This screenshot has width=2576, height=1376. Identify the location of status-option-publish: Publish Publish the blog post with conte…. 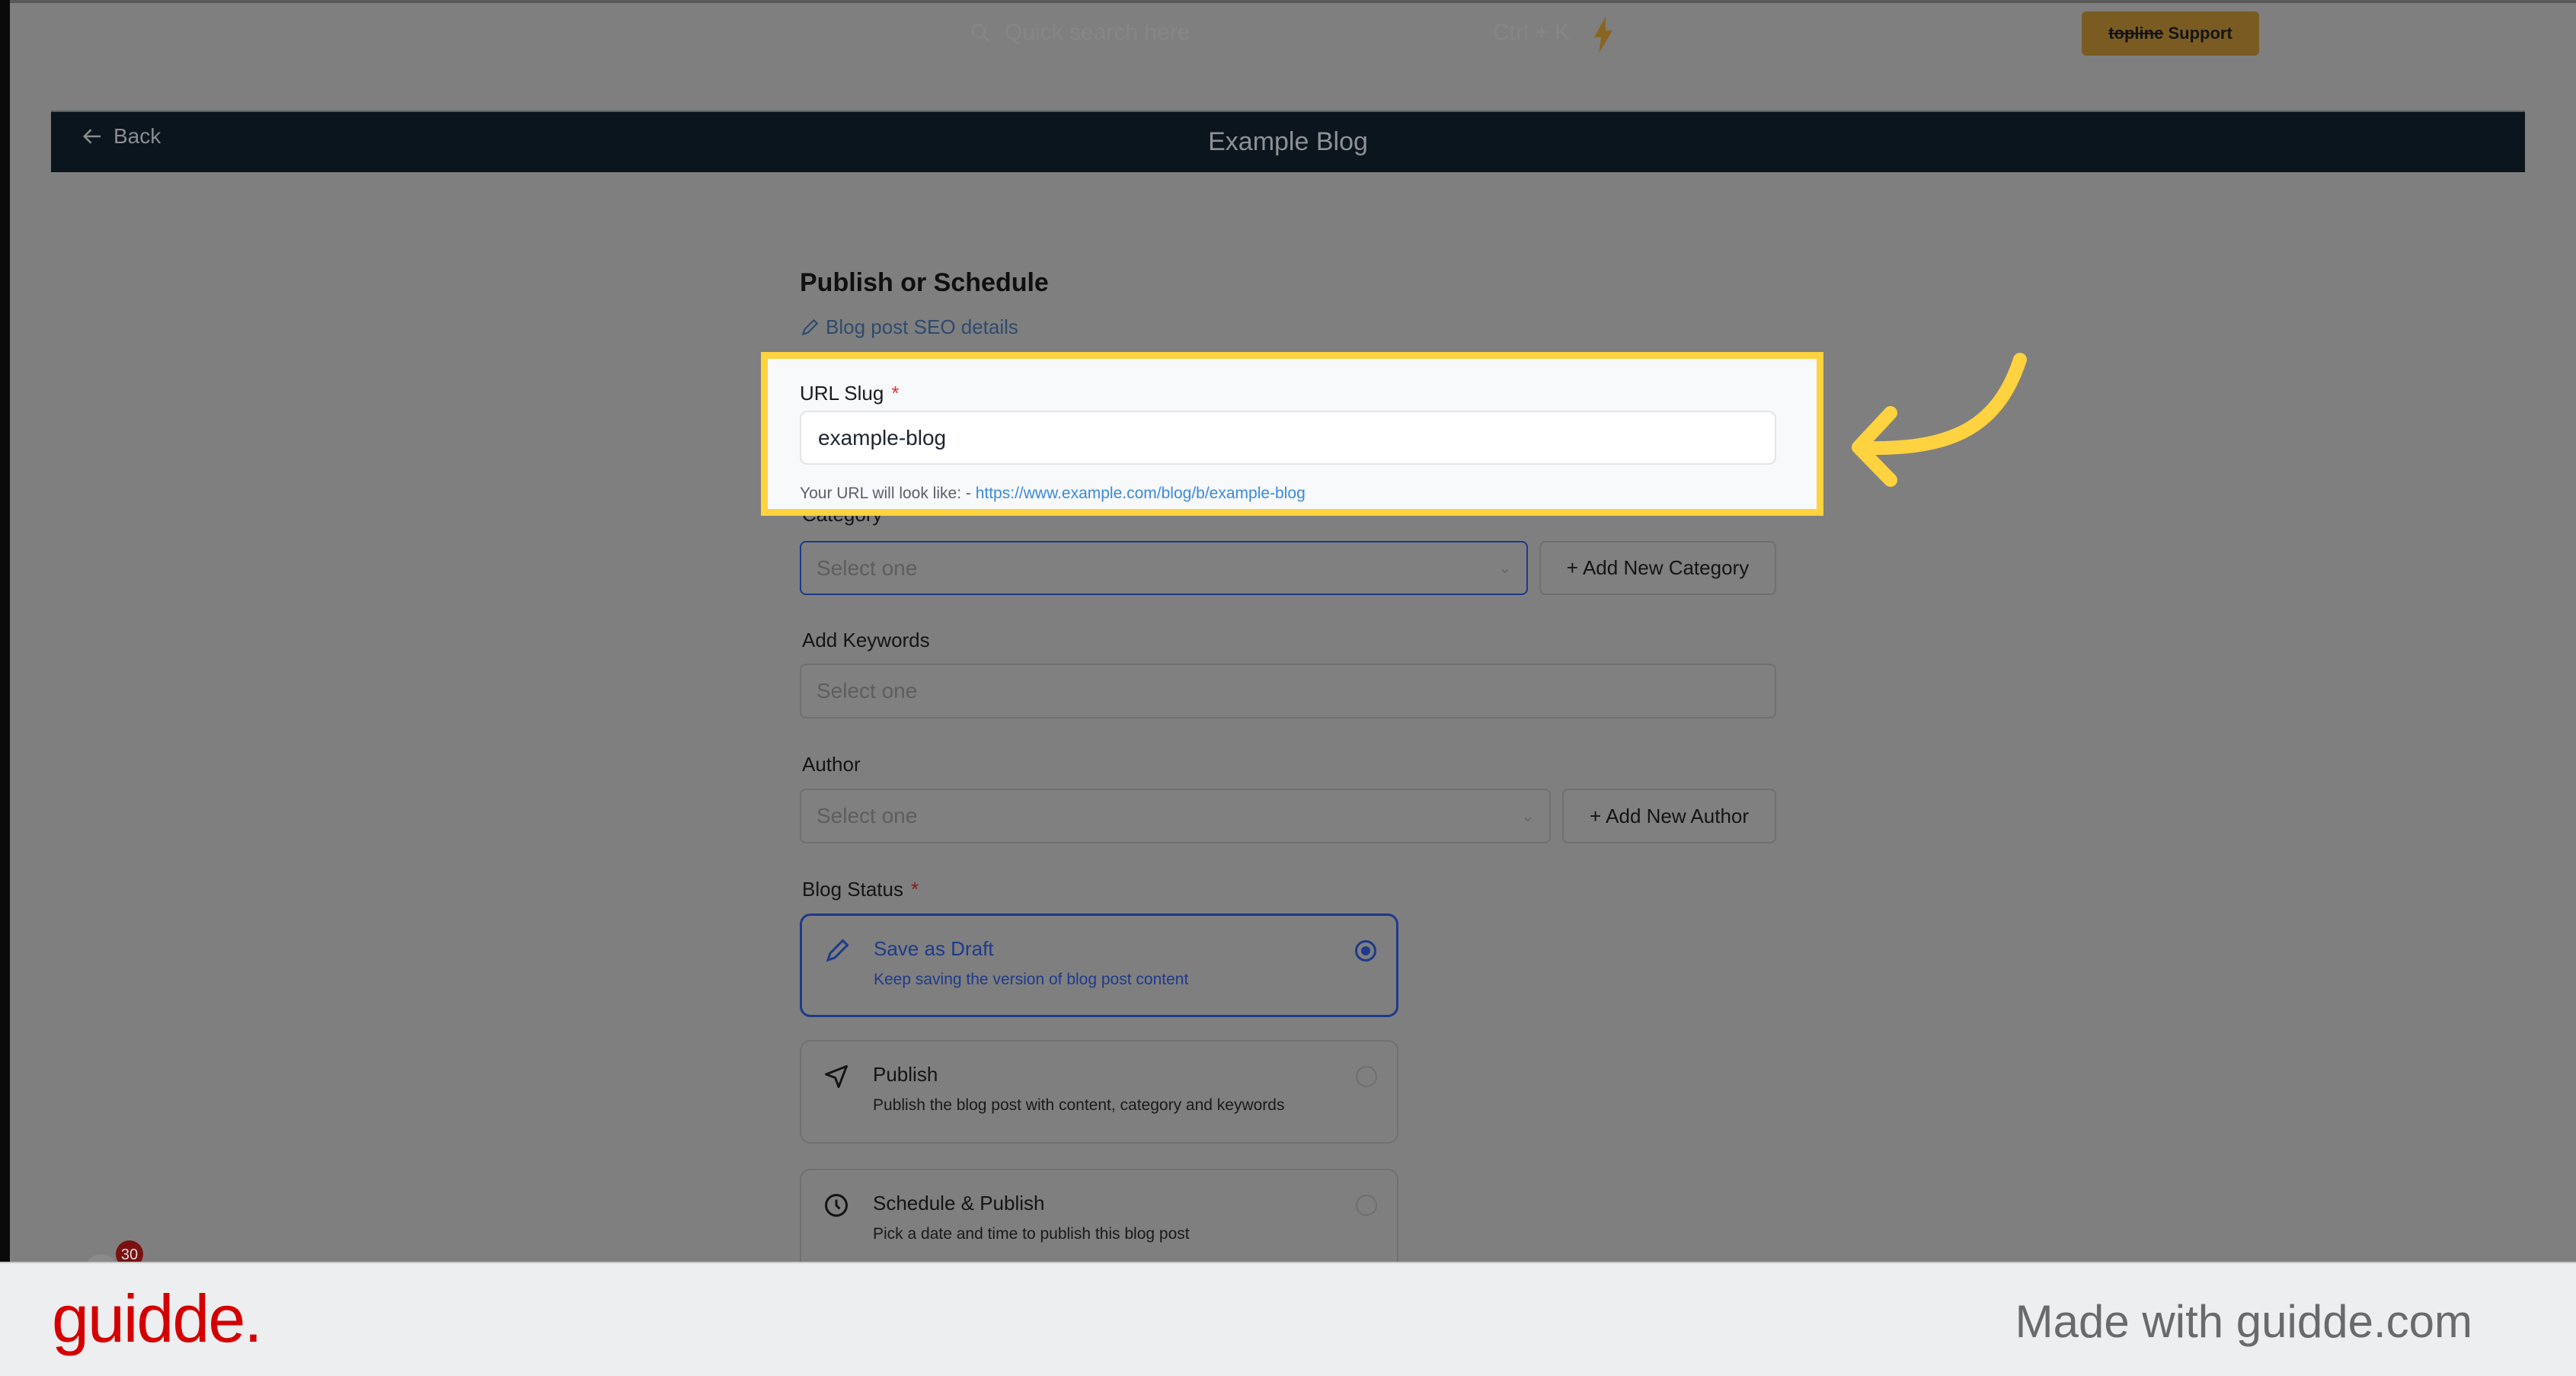
(1099, 1092).